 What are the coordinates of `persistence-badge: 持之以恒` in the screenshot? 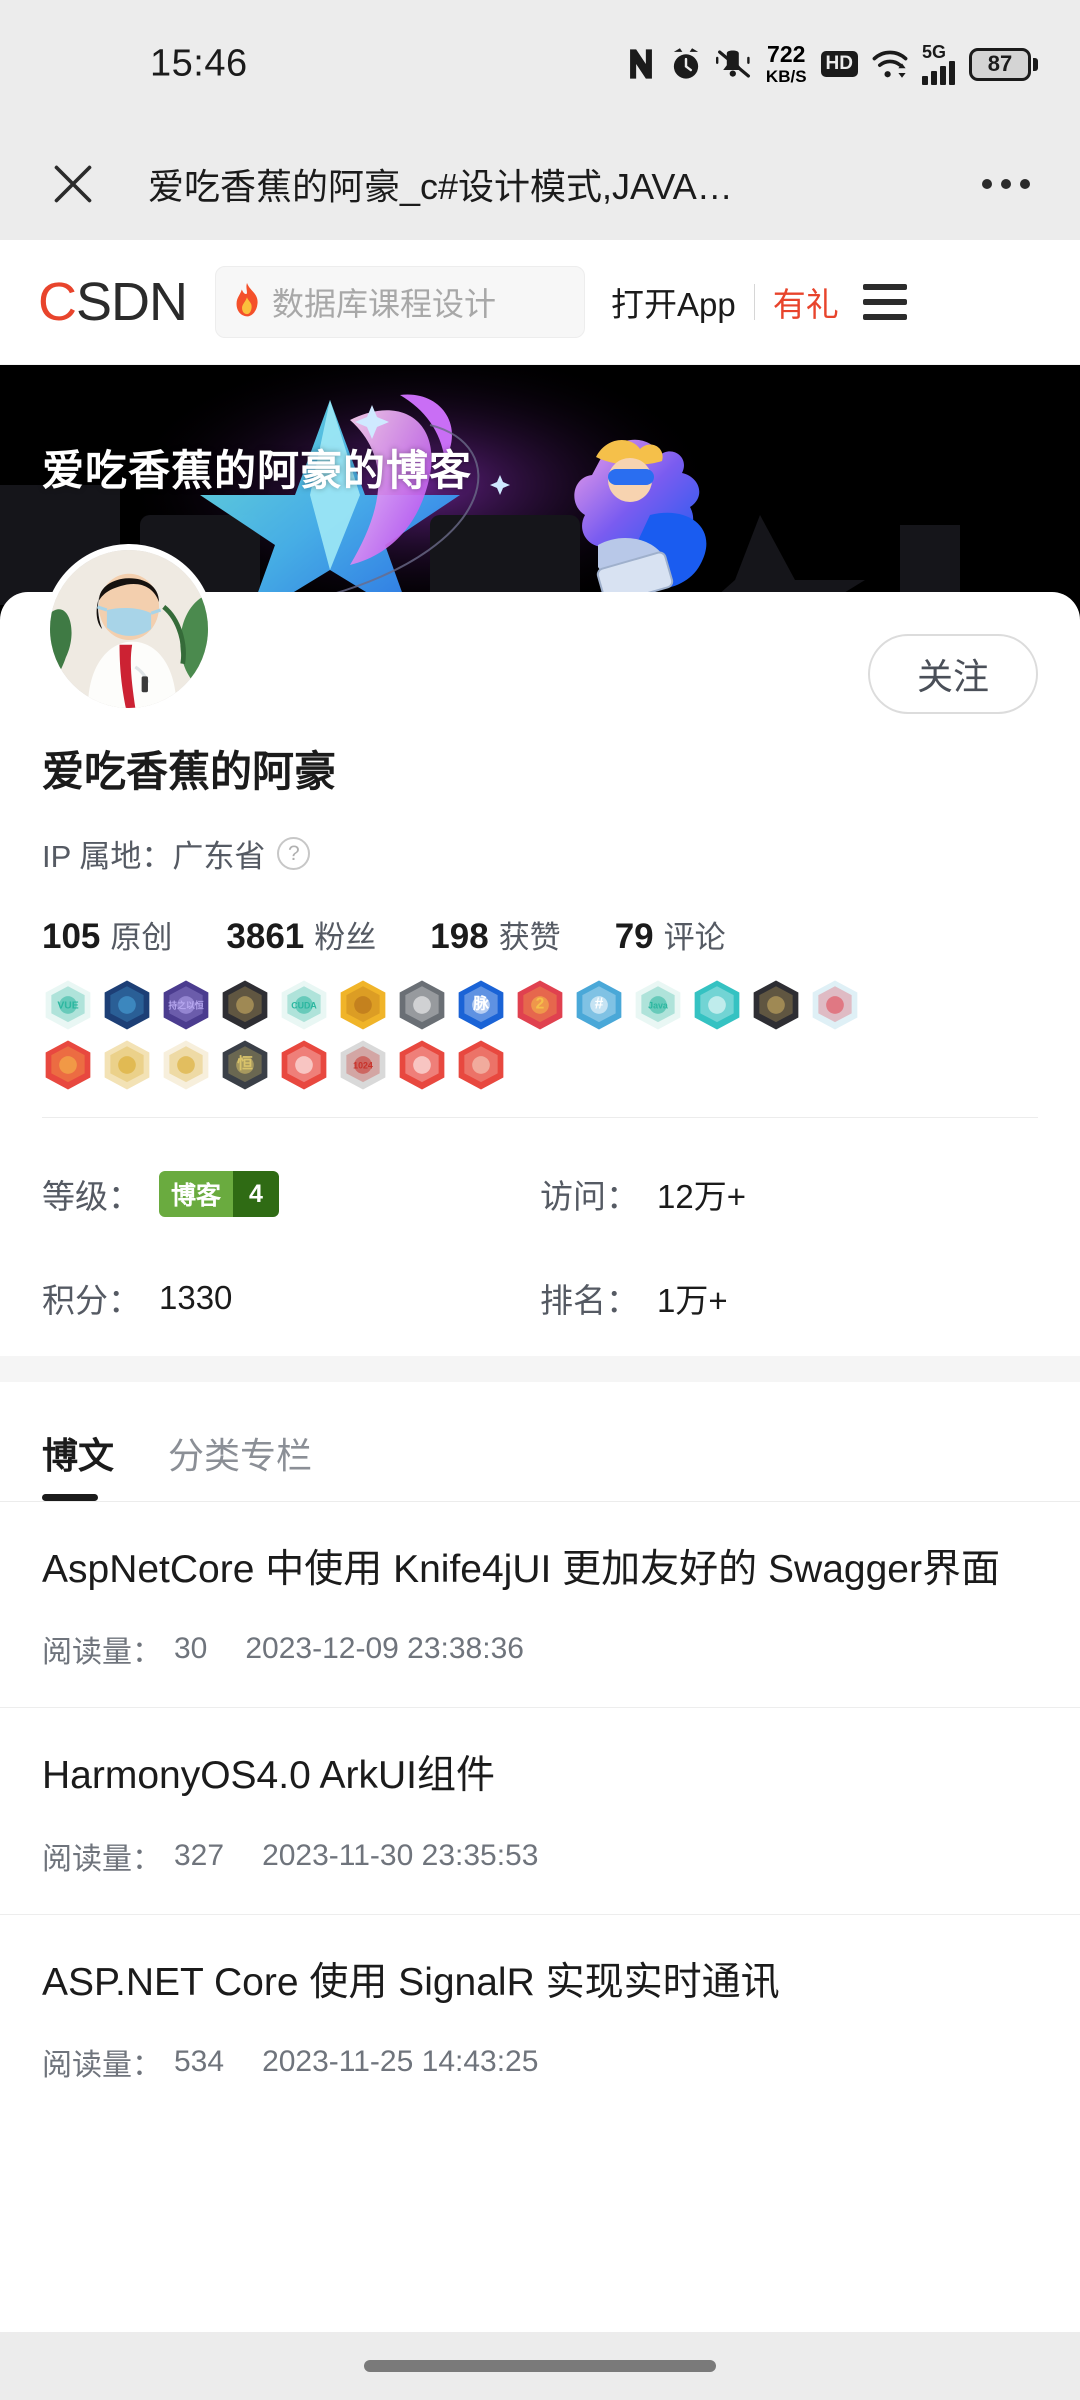 It's located at (186, 1005).